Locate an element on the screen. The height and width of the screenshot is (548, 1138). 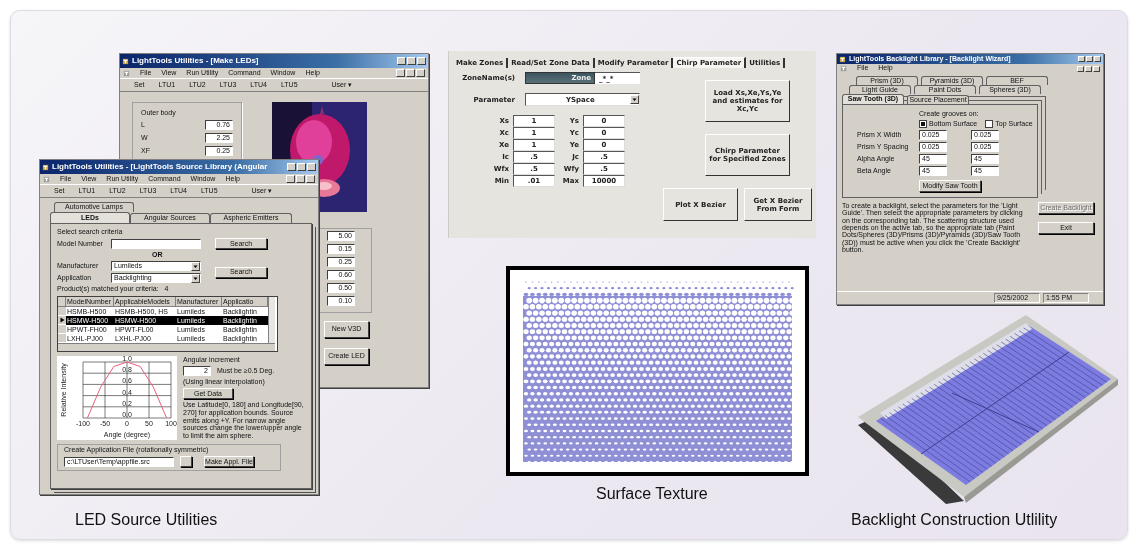
caption: LED Source Utilities is located at coordinates (146, 520).